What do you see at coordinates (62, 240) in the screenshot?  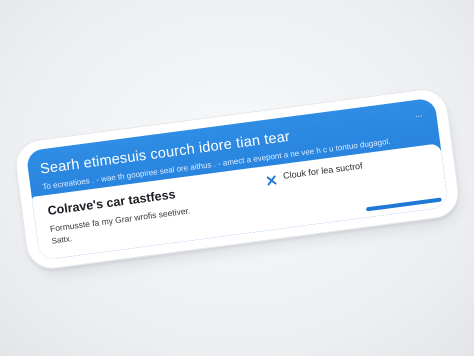 I see `result-meta: Sattx.` at bounding box center [62, 240].